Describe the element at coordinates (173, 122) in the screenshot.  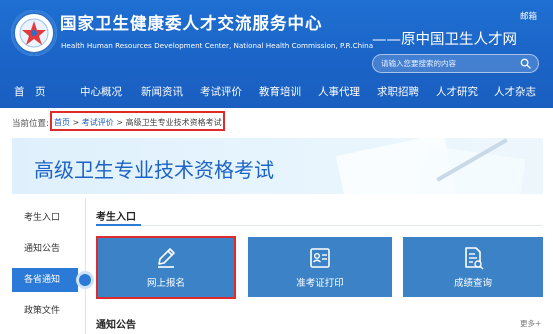
I see `breadcrumb-item-current: 高级卫生专业技术资格考试` at that location.